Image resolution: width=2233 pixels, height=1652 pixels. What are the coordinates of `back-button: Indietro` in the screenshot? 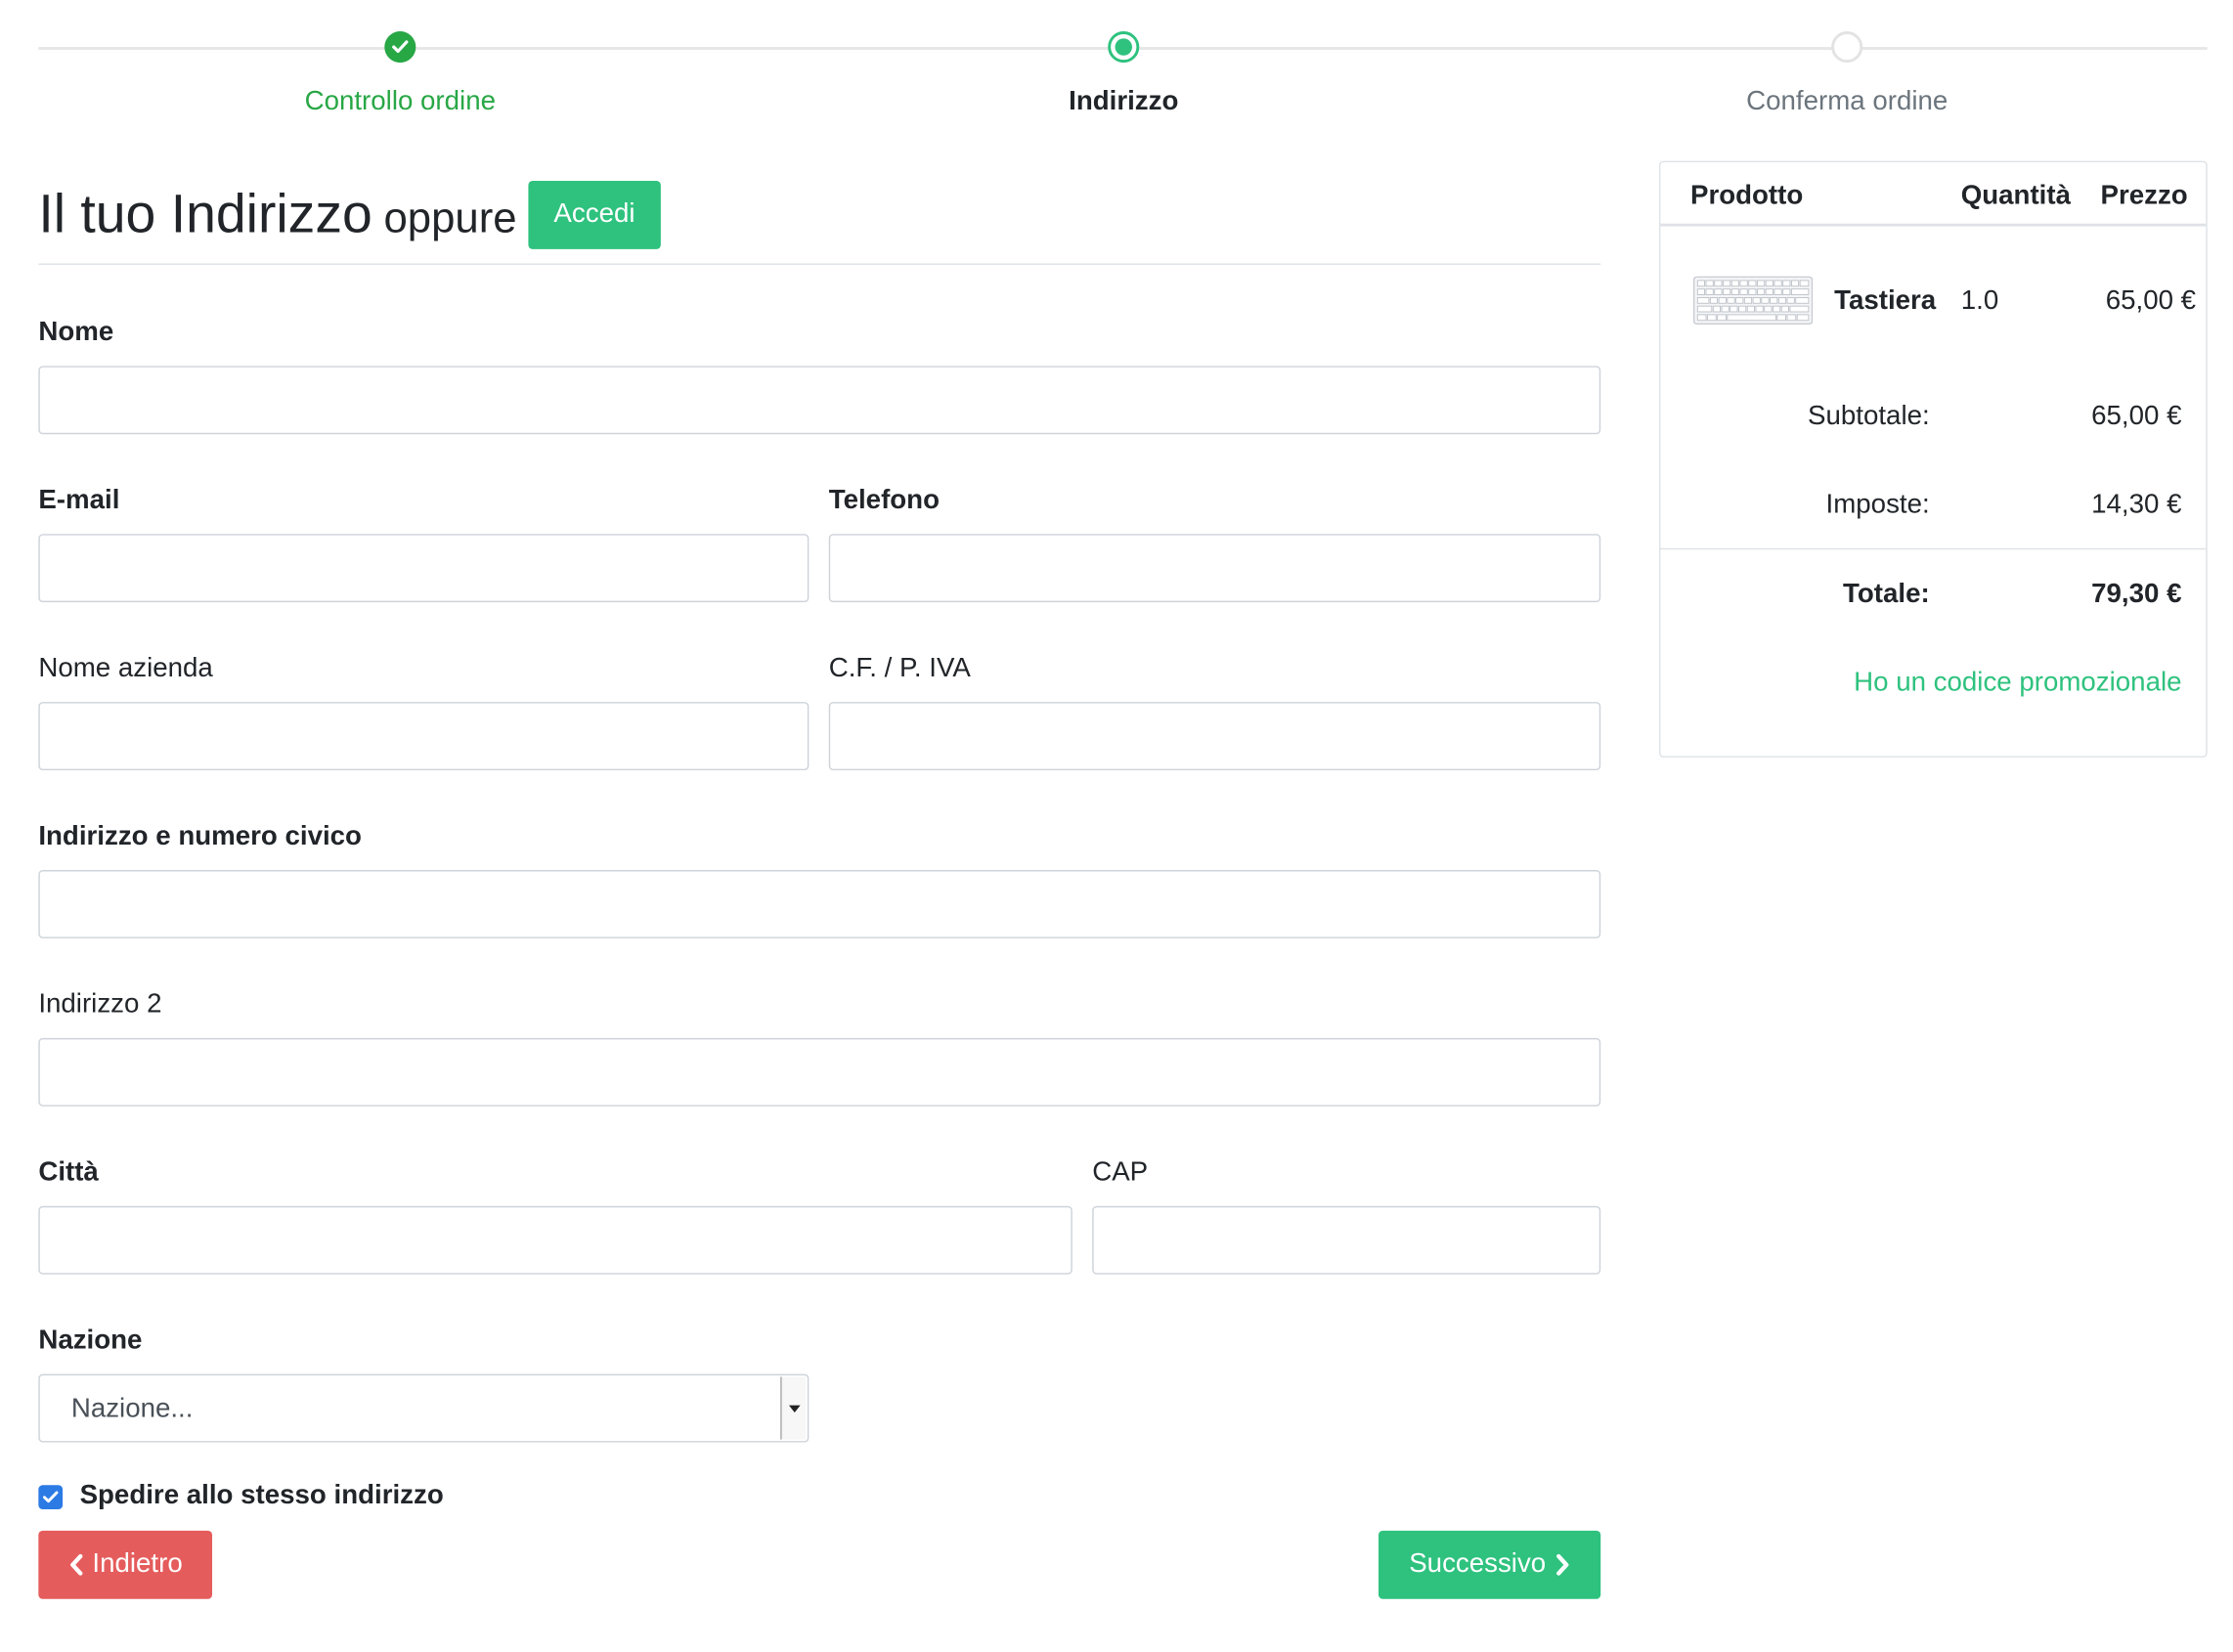 It's located at (126, 1564).